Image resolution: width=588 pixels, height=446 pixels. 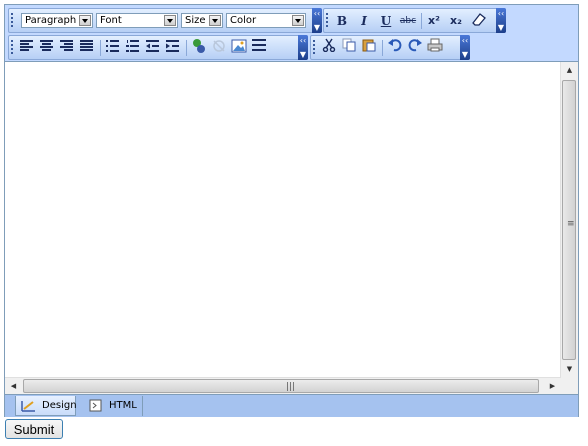 I want to click on paste-icon, so click(x=369, y=45).